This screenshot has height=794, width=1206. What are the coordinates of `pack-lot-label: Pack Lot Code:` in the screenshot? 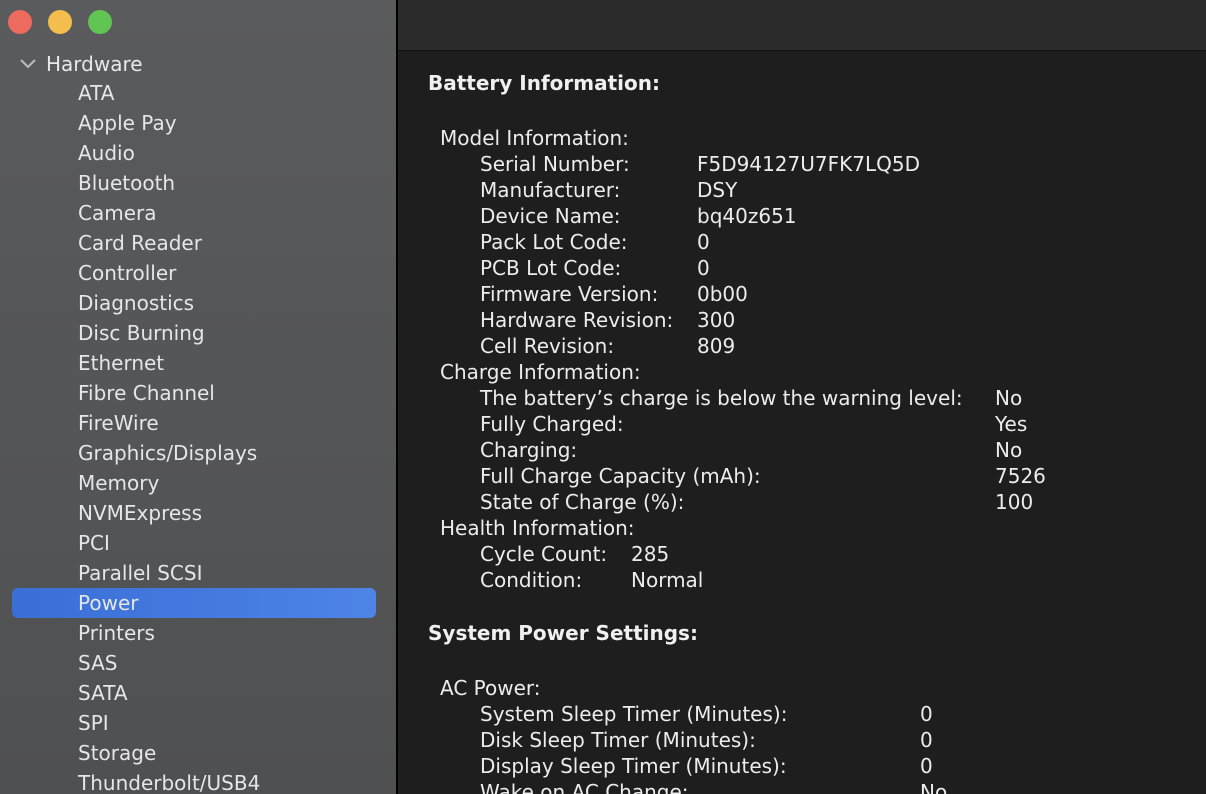 It's located at (554, 242).